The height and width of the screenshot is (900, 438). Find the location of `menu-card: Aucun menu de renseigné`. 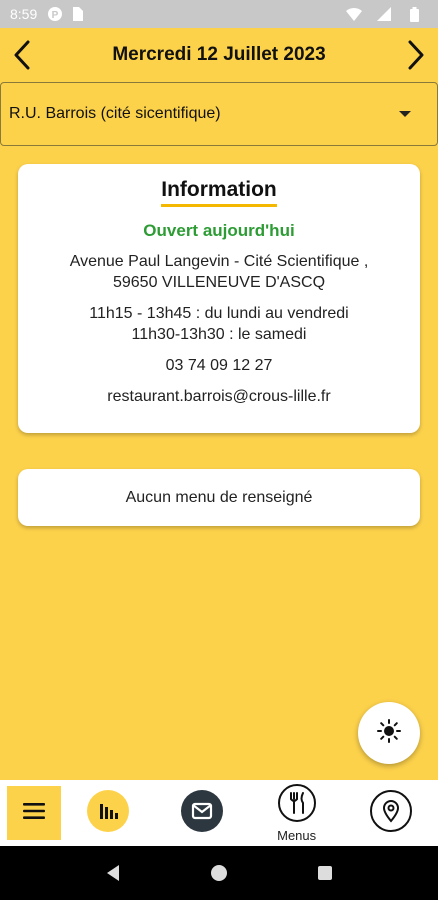

menu-card: Aucun menu de renseigné is located at coordinates (219, 497).